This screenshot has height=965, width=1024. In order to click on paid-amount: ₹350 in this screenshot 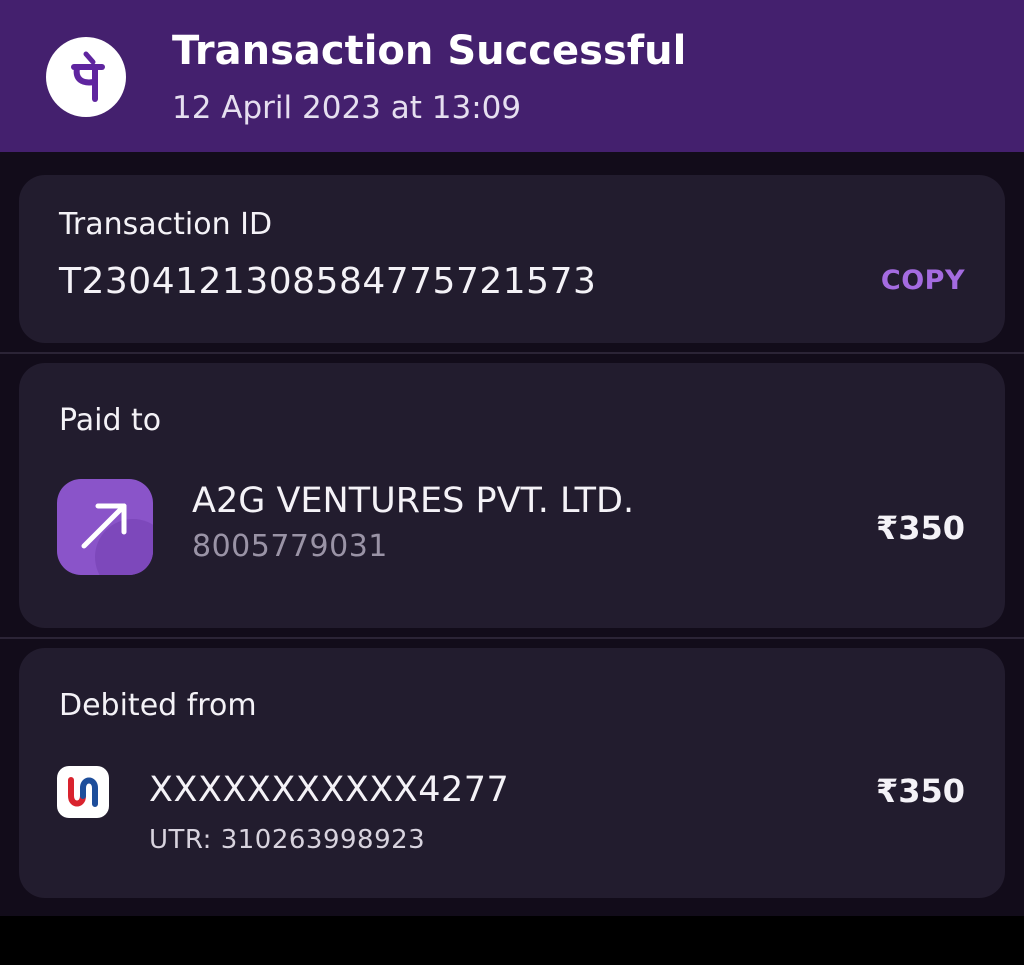, I will do `click(920, 528)`.